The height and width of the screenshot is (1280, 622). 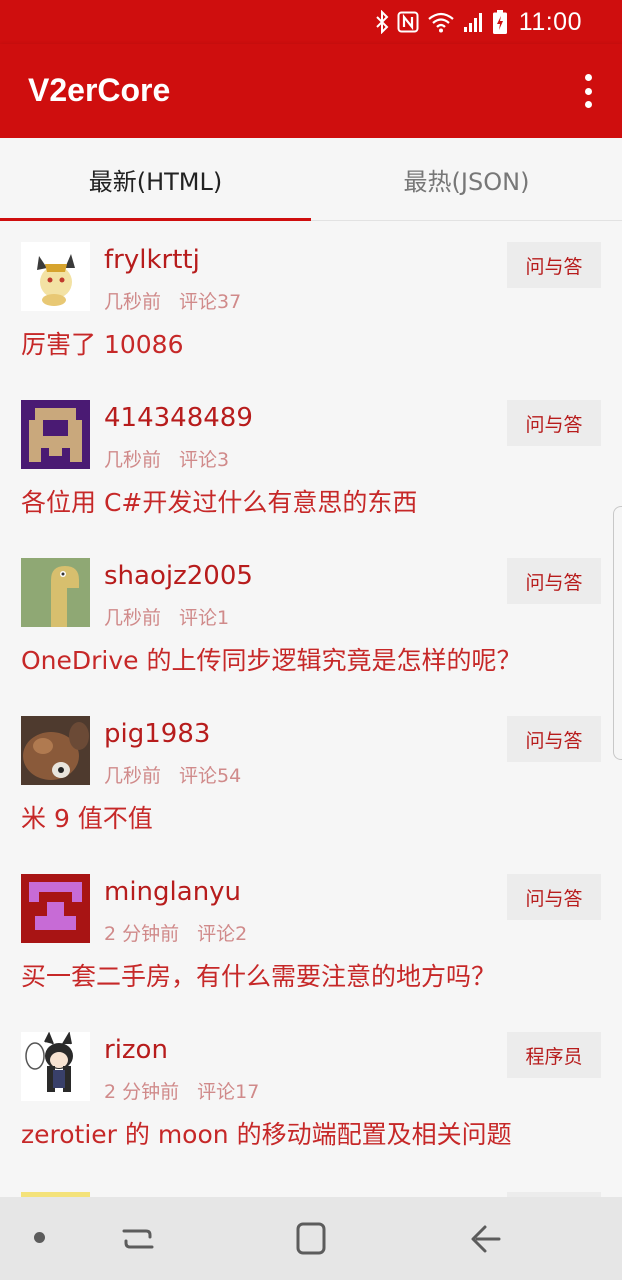 What do you see at coordinates (311, 91) in the screenshot?
I see `app-bar: V2erCore` at bounding box center [311, 91].